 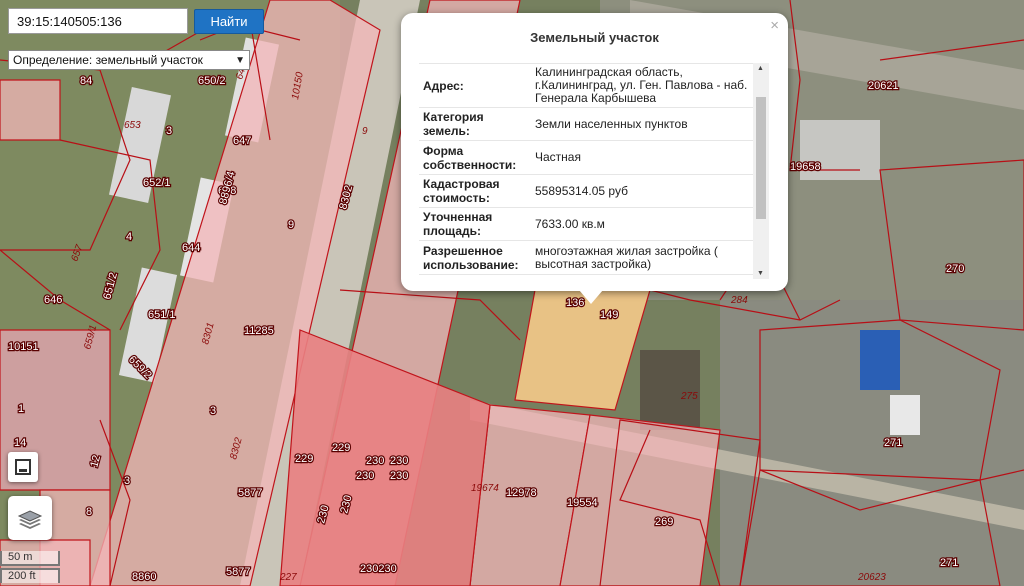 I want to click on print-button, so click(x=23, y=467).